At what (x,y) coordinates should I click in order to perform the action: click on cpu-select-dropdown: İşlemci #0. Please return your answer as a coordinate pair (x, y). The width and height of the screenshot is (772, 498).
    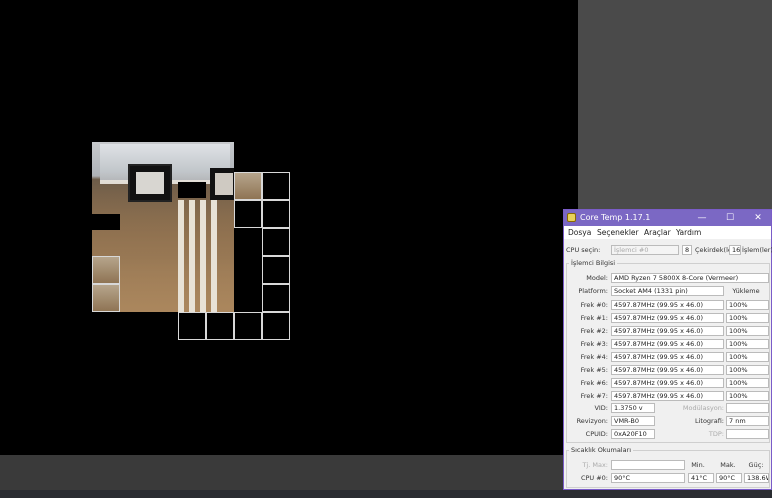
    Looking at the image, I should click on (645, 250).